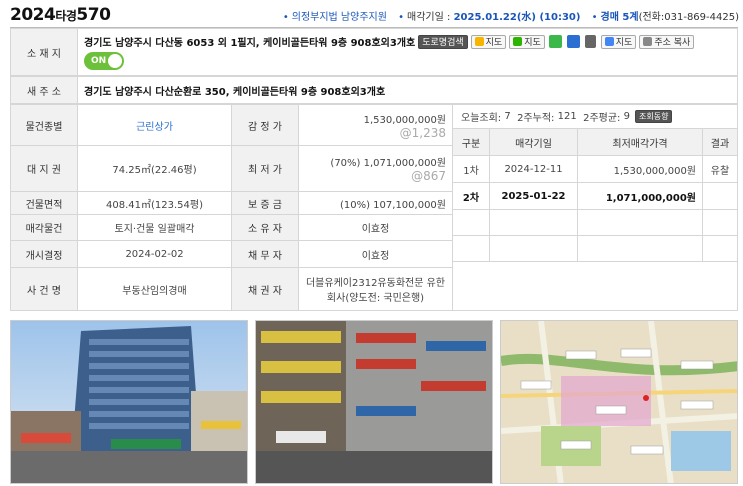  I want to click on view-stats: 오늘조회: 7 2주누적: 121 2주평균: 9 조회동향, so click(595, 116).